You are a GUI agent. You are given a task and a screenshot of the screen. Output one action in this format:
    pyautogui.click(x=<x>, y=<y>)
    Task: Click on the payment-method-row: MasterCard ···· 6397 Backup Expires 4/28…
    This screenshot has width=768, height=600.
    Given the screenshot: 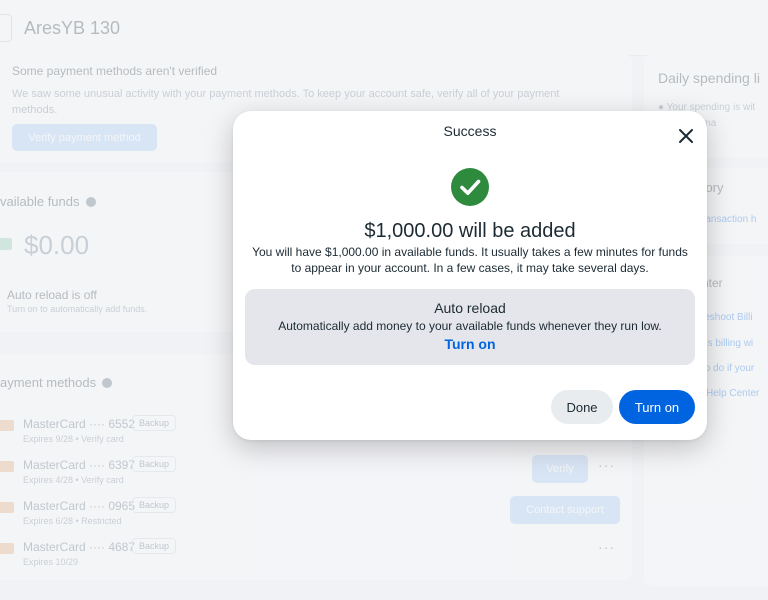 What is the action you would take?
    pyautogui.click(x=316, y=475)
    